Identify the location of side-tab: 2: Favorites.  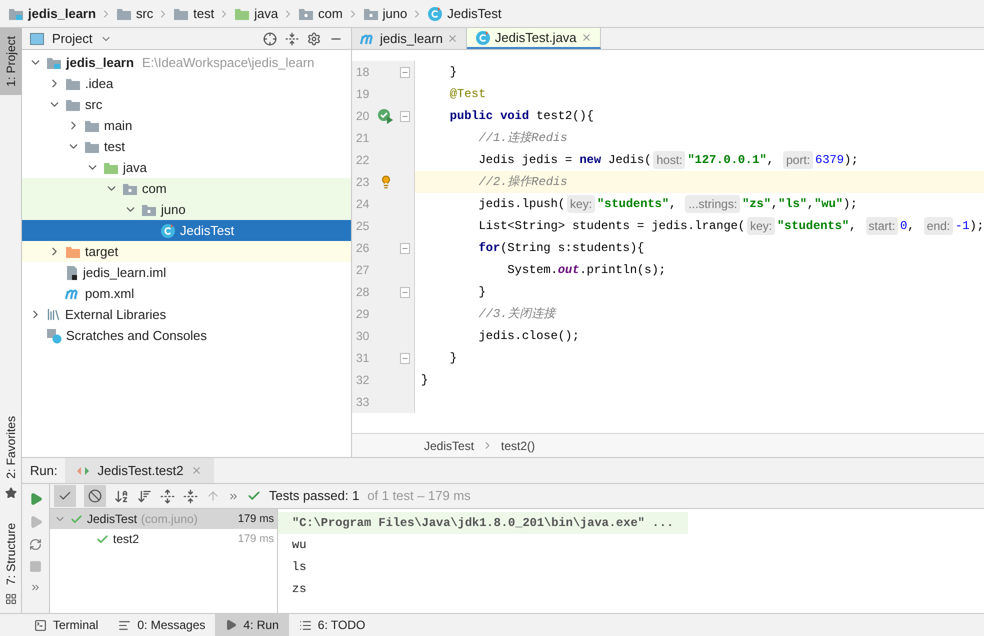
(11, 447).